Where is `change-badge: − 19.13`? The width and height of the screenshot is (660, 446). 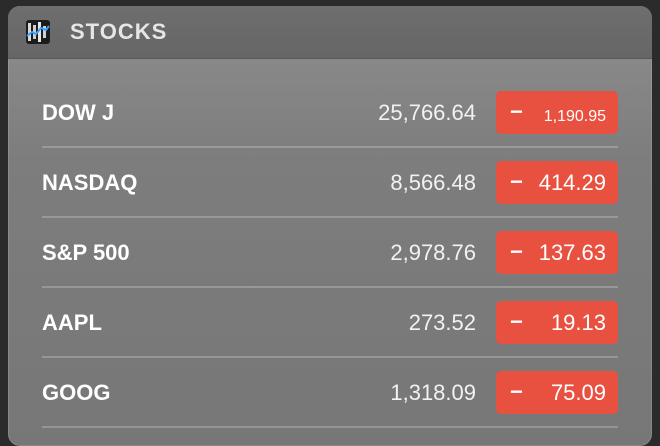
change-badge: − 19.13 is located at coordinates (557, 322).